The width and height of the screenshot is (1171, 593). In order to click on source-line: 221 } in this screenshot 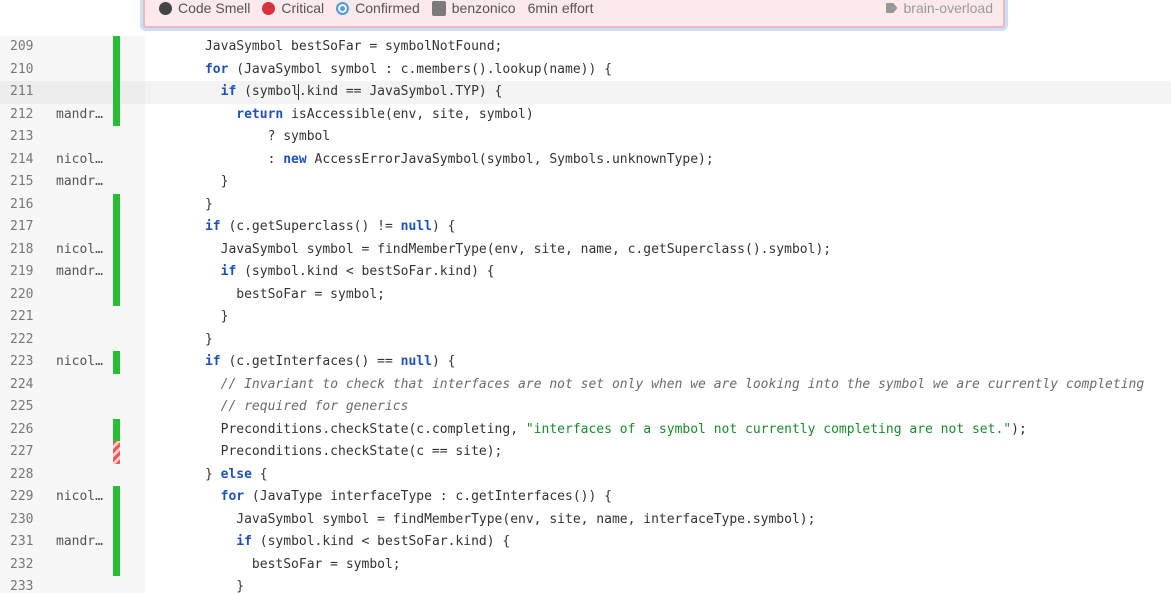, I will do `click(585, 317)`.